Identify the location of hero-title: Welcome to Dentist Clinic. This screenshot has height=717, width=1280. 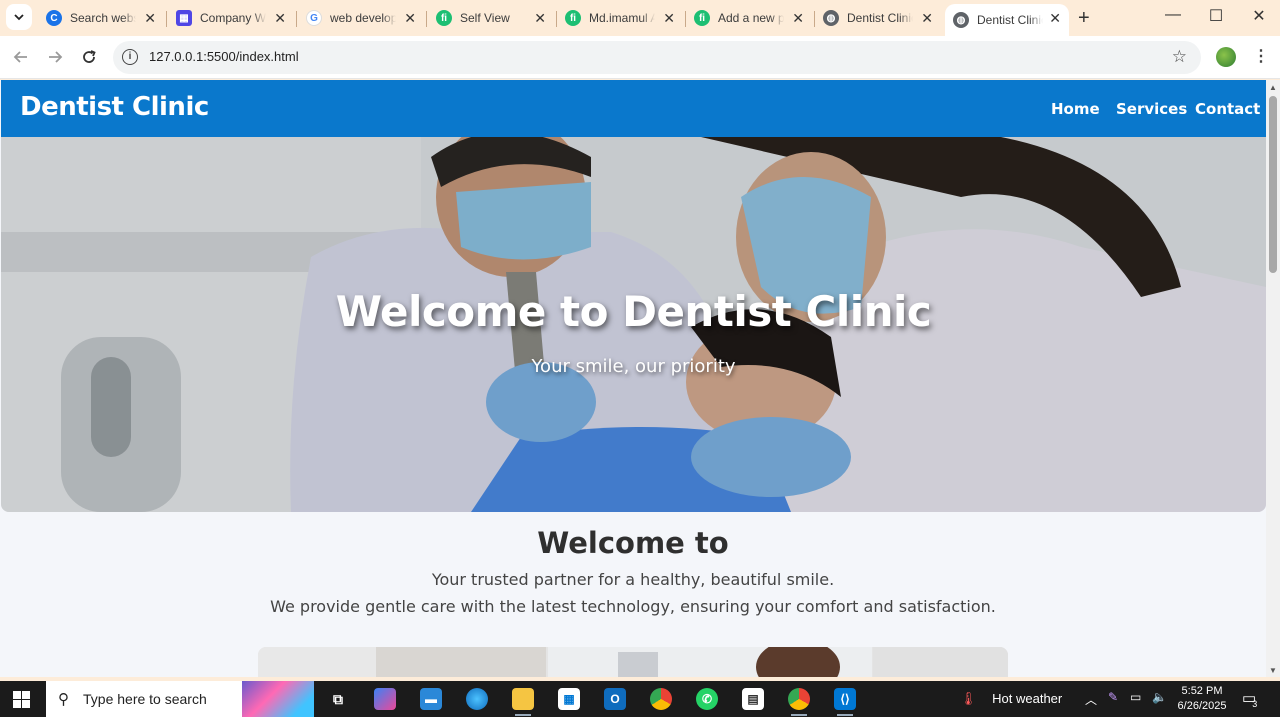
(633, 311).